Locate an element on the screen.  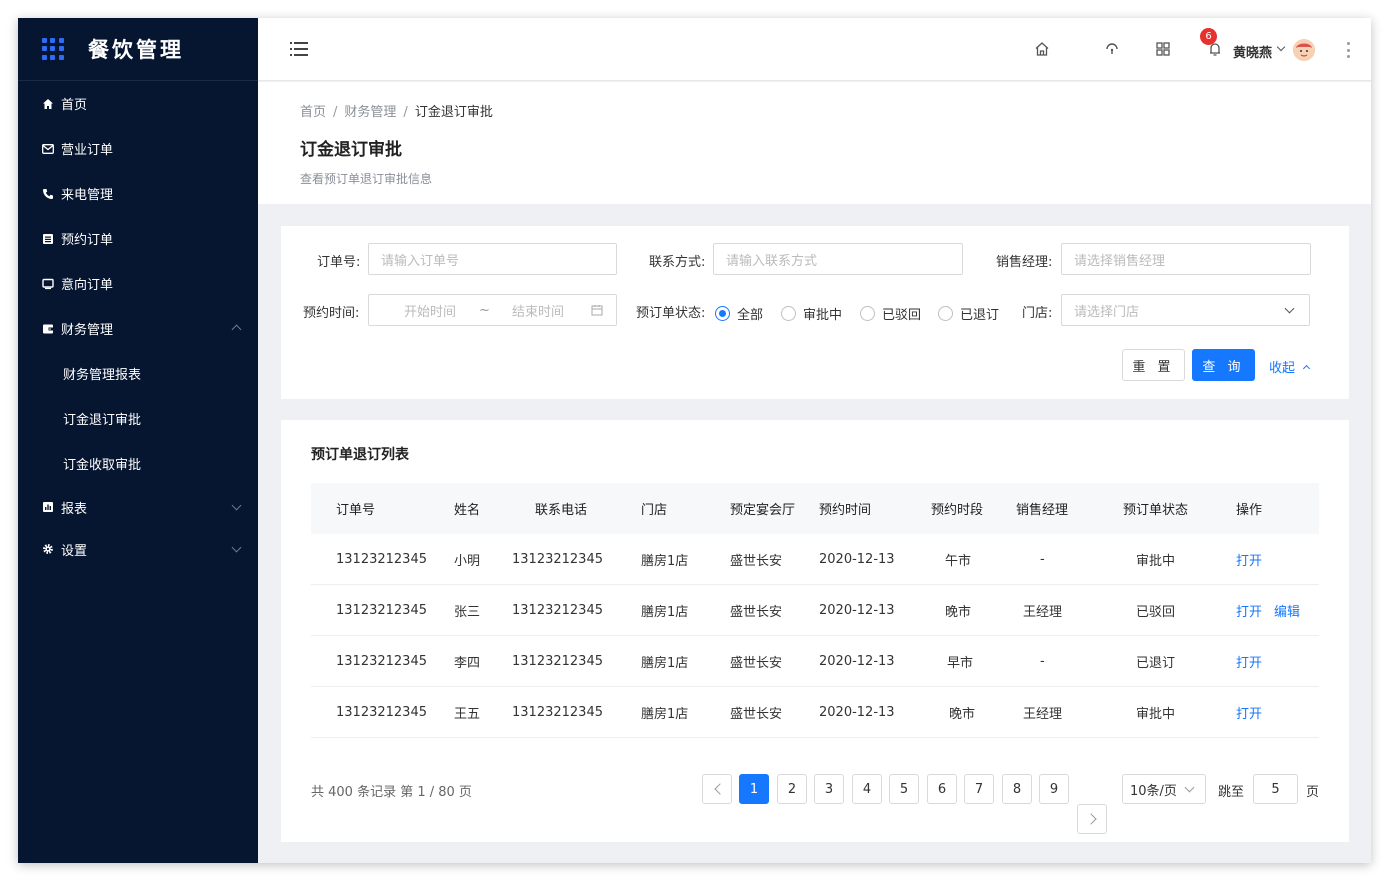
page-button: 2 is located at coordinates (792, 789).